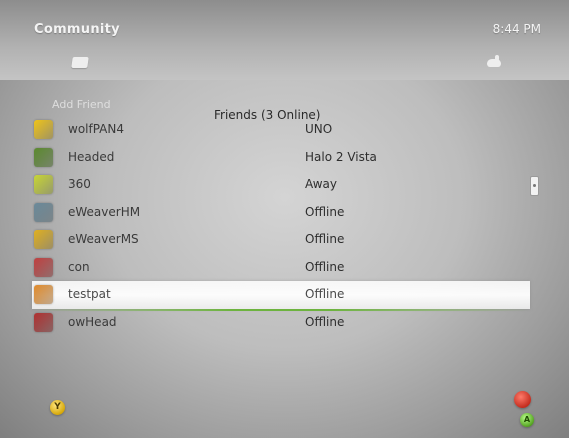 The height and width of the screenshot is (438, 569). Describe the element at coordinates (527, 420) in the screenshot. I see `a-button-icon: A` at that location.